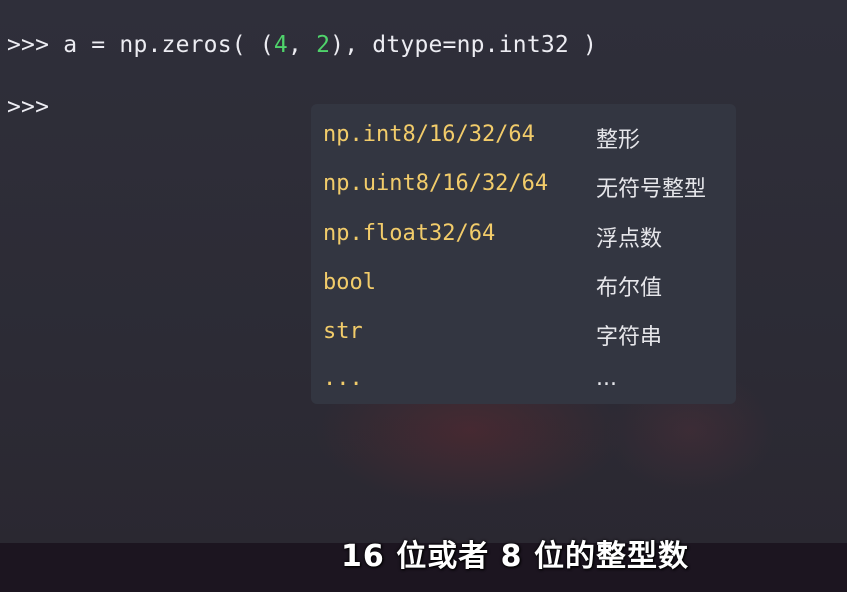 Image resolution: width=847 pixels, height=592 pixels. Describe the element at coordinates (515, 556) in the screenshot. I see `video-subtitle: 16 位或者 8 位的整型数` at that location.